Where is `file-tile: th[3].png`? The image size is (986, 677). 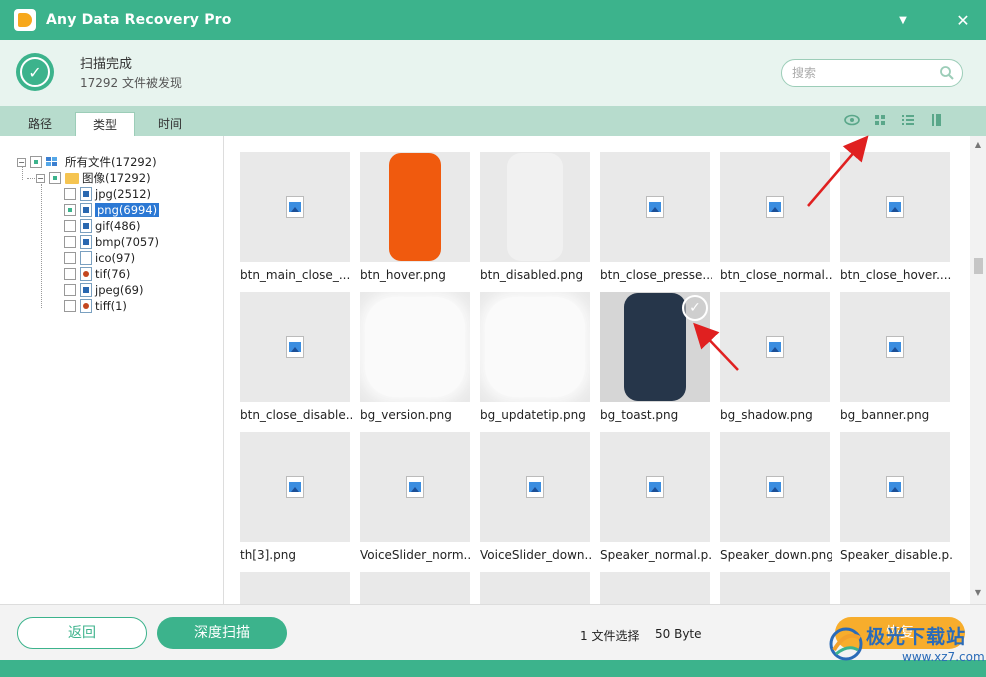
file-tile: th[3].png is located at coordinates (295, 497).